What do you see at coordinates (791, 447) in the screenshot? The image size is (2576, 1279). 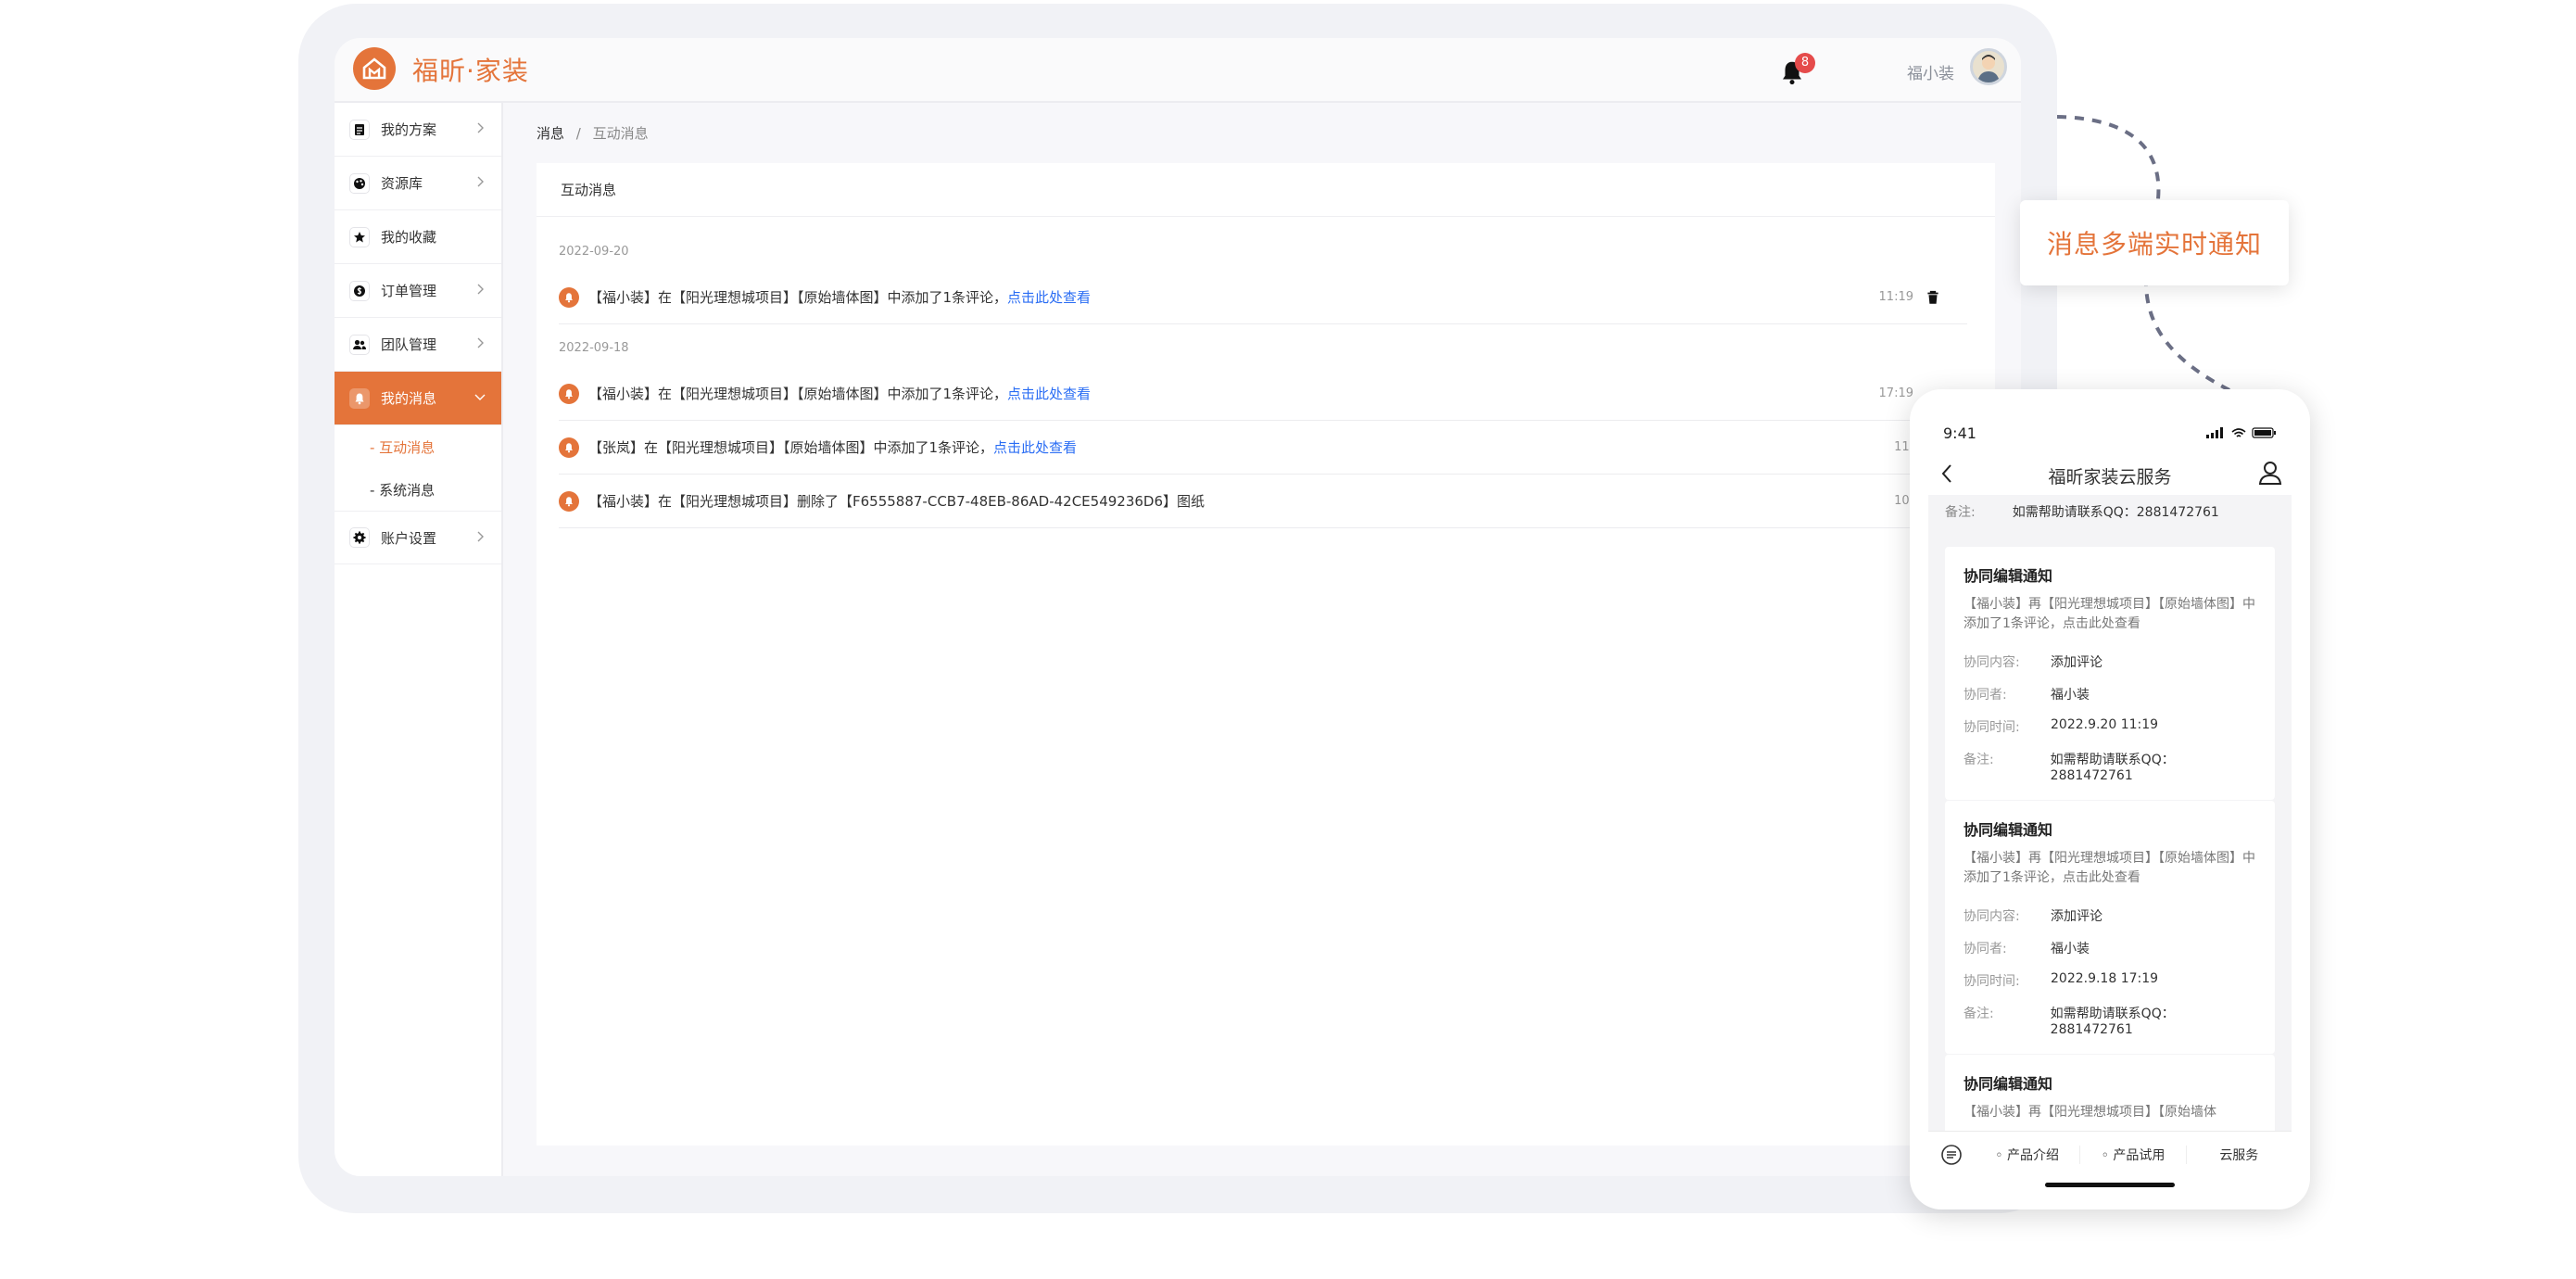 I see `message-text: 【张岚】在【阳光理想城项目】【原始墙体图】中添加了1条评论，` at bounding box center [791, 447].